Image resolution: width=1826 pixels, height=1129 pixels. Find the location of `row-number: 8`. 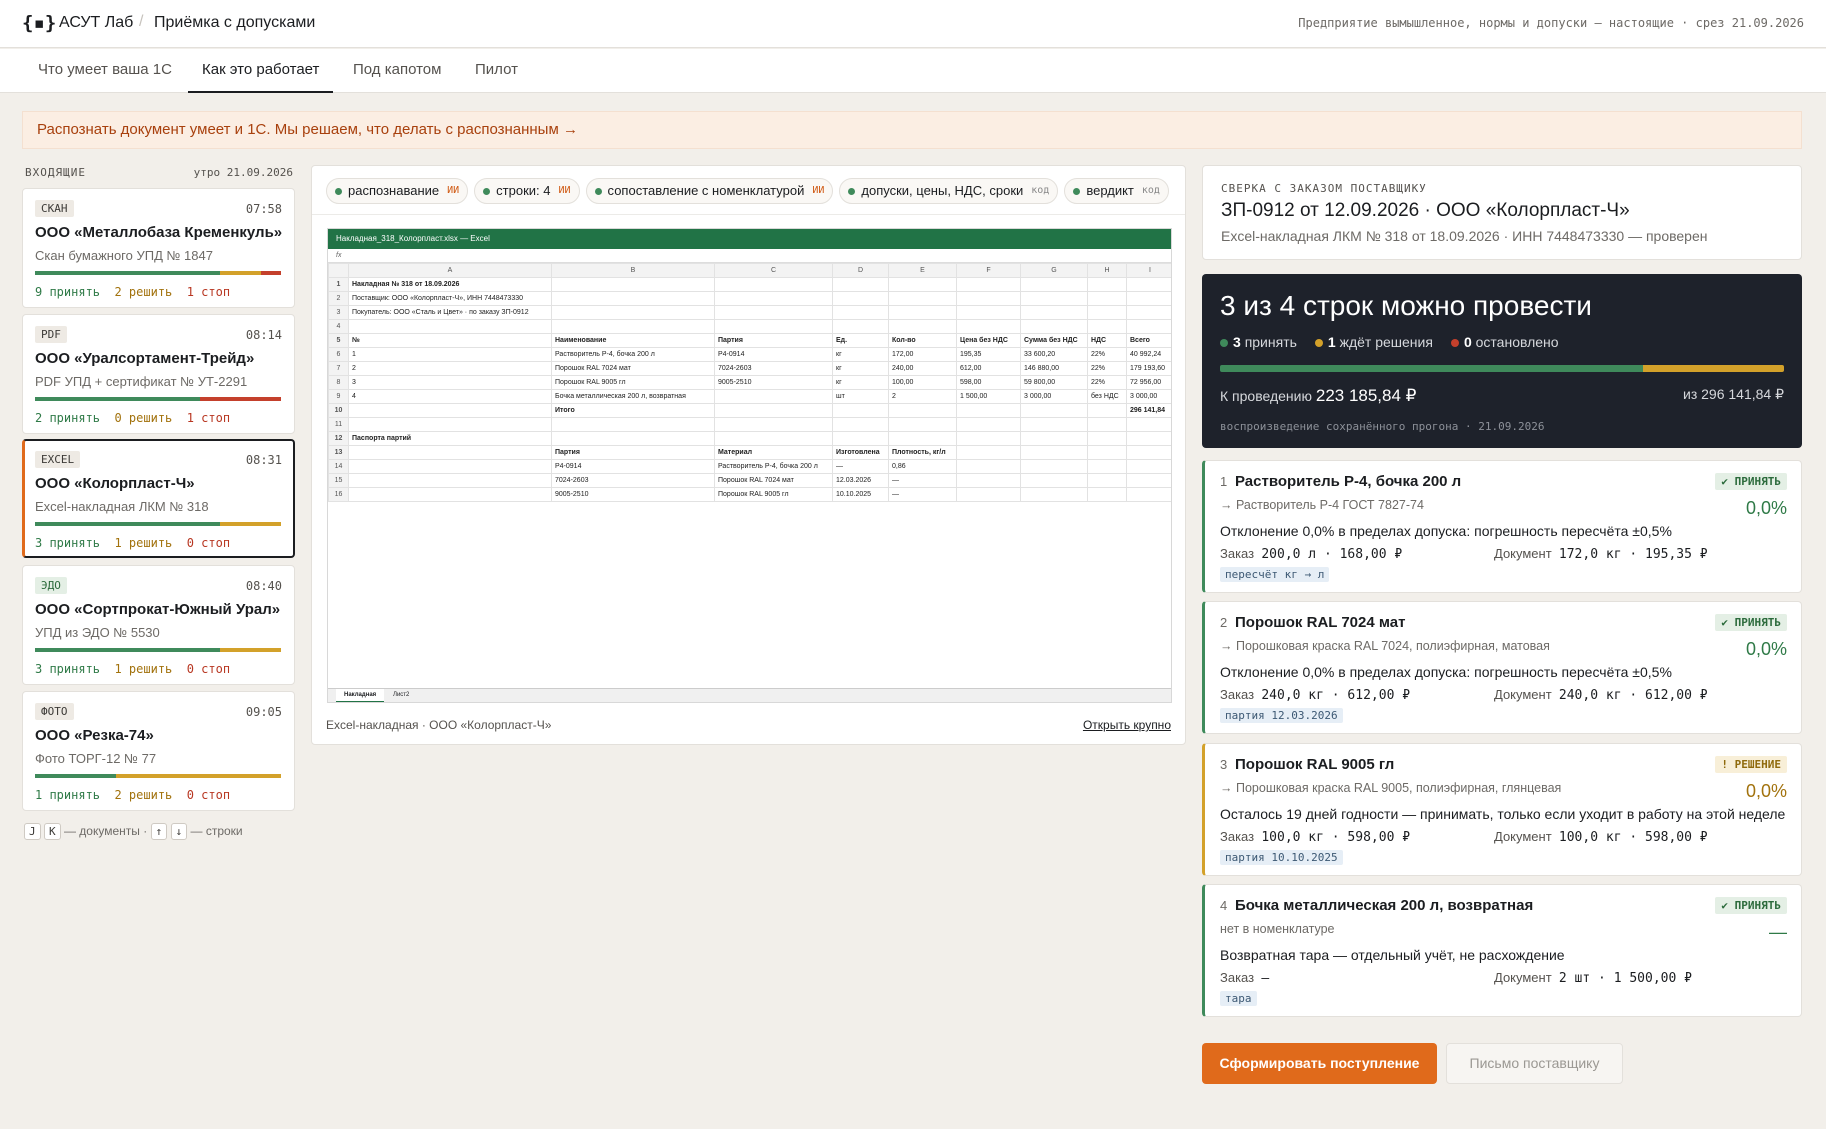

row-number: 8 is located at coordinates (338, 382).